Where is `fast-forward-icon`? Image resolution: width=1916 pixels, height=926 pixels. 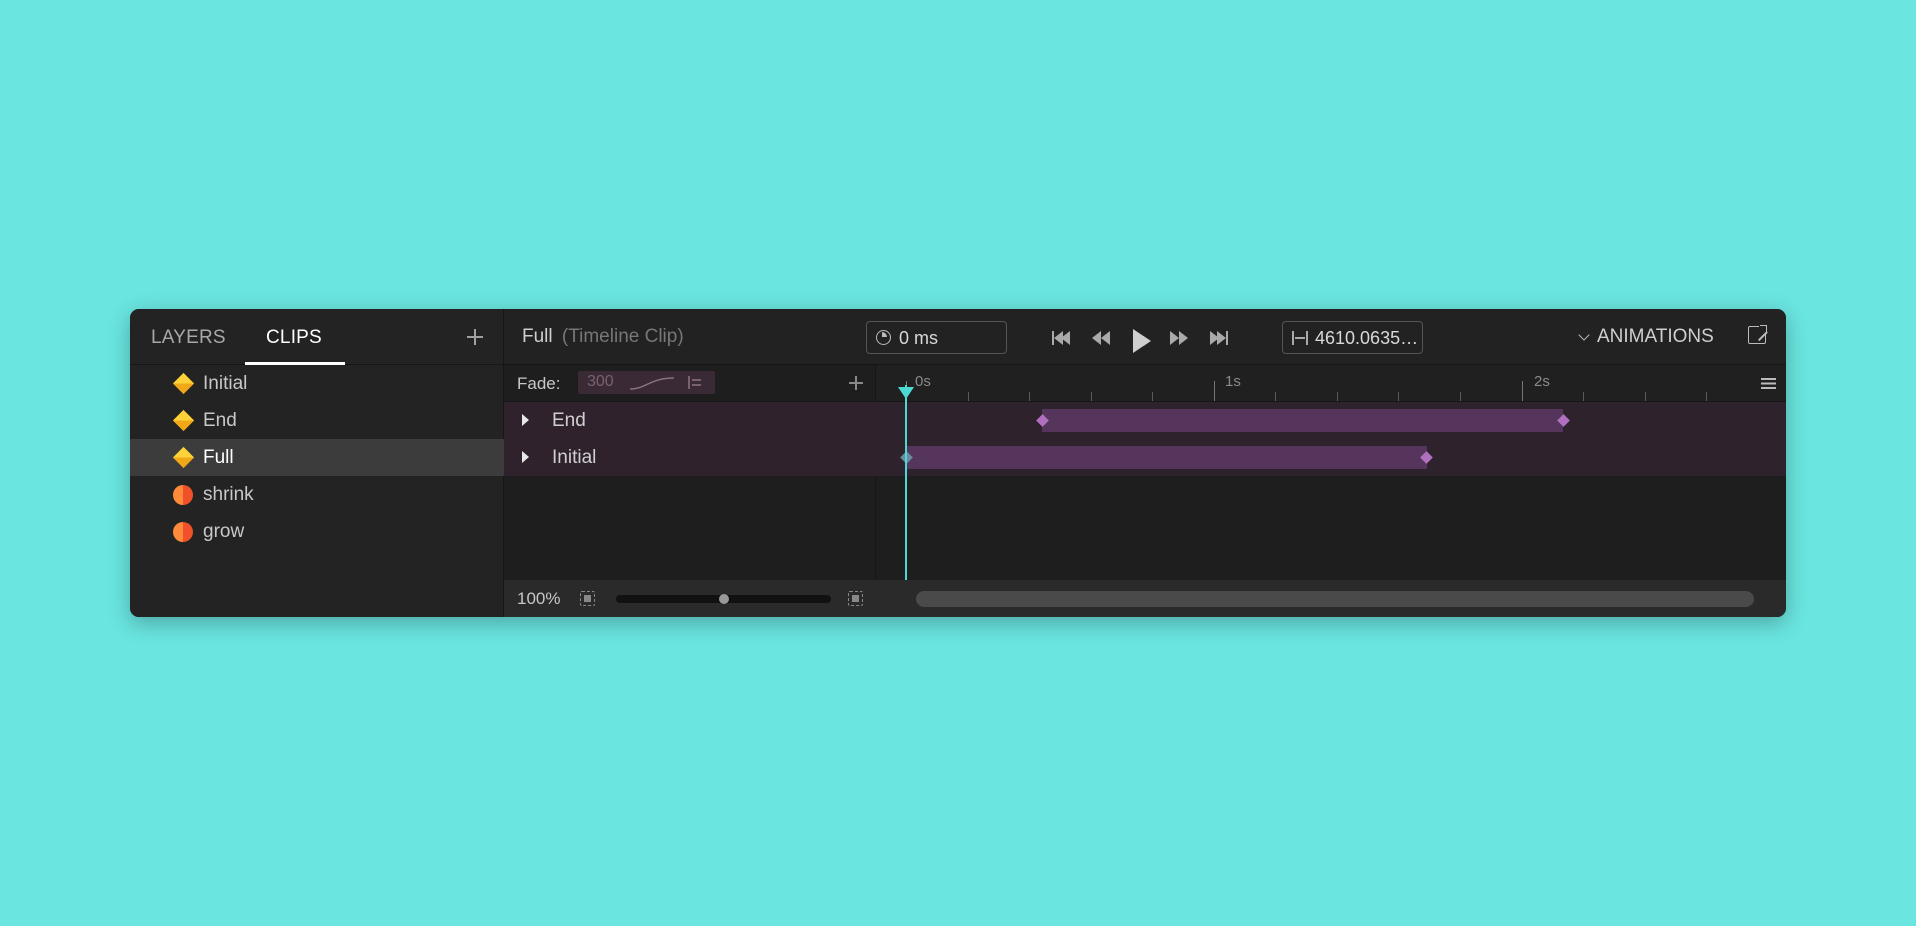
fast-forward-icon is located at coordinates (1174, 338).